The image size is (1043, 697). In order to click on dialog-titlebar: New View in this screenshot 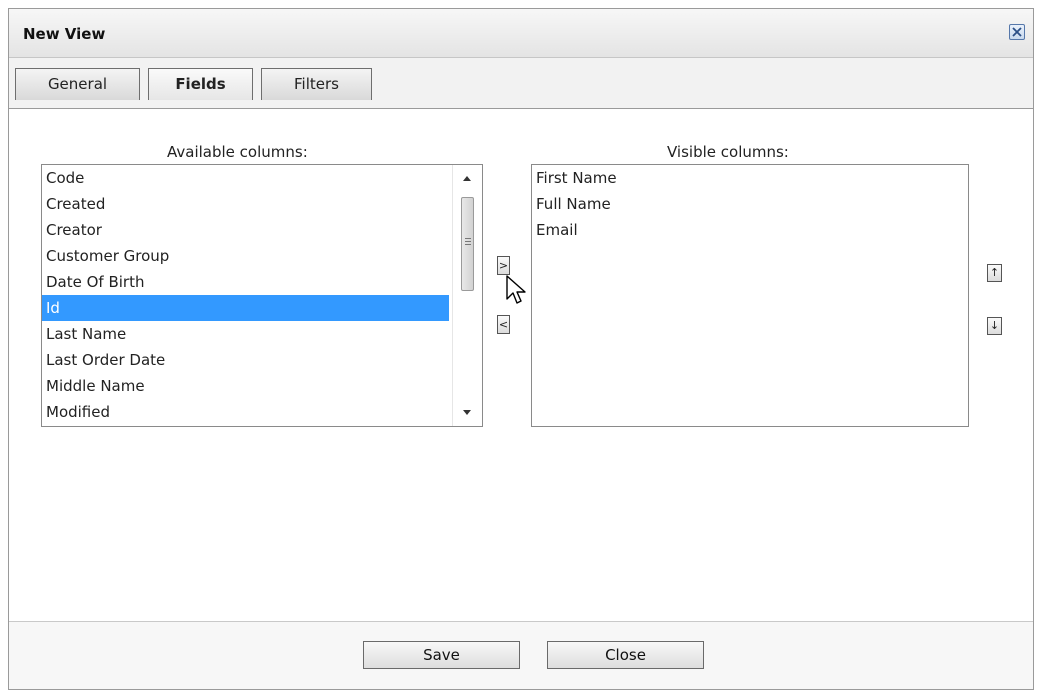, I will do `click(521, 33)`.